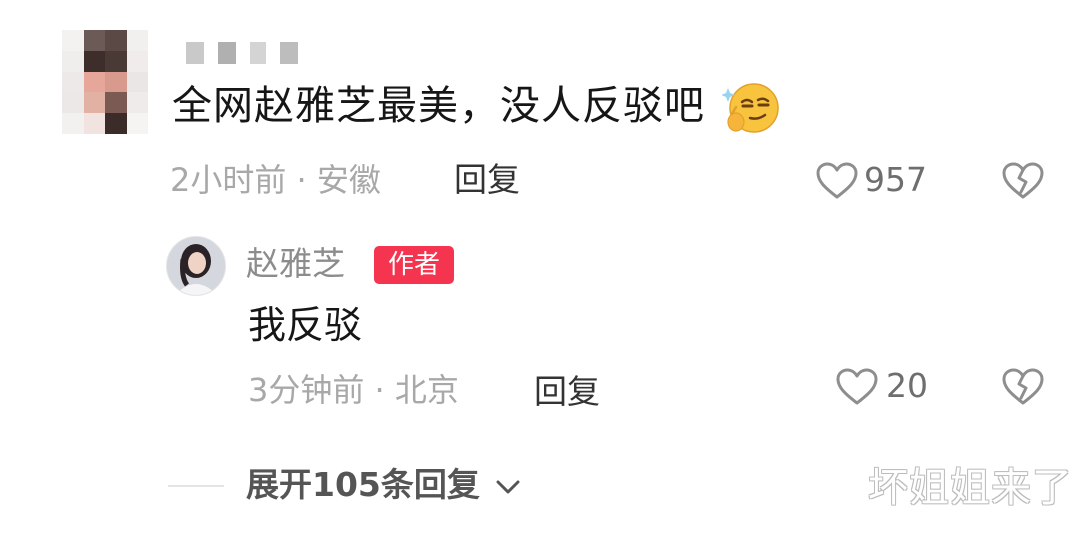  Describe the element at coordinates (907, 385) in the screenshot. I see `reply-like-count: 20` at that location.